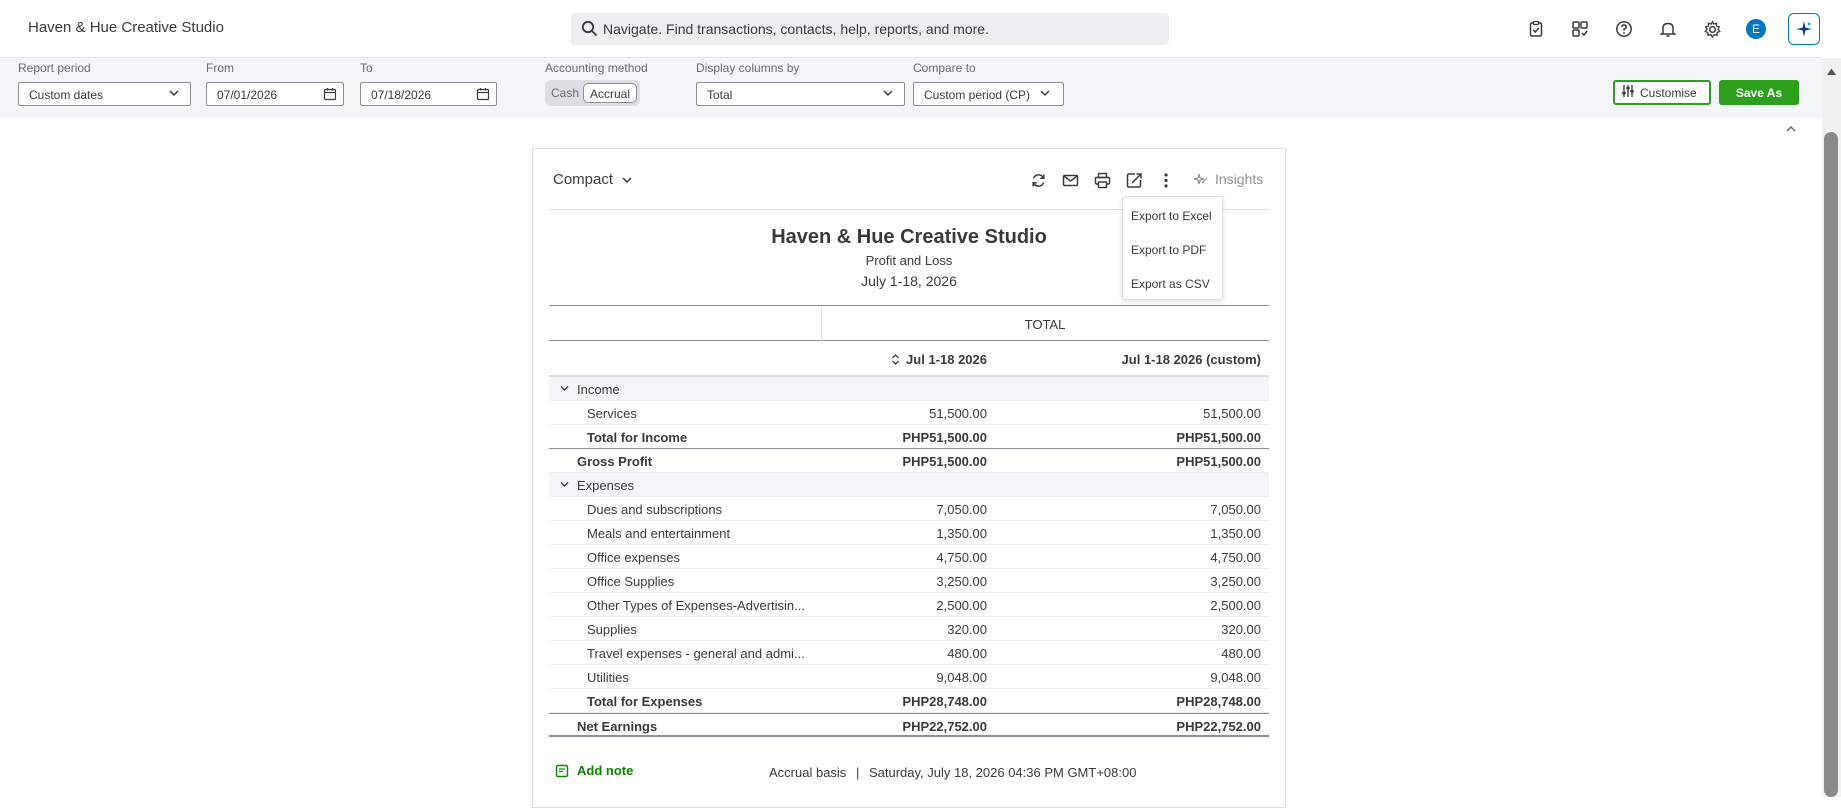  I want to click on table-row: Office Supplies 3,250.00 3,250.00, so click(909, 581).